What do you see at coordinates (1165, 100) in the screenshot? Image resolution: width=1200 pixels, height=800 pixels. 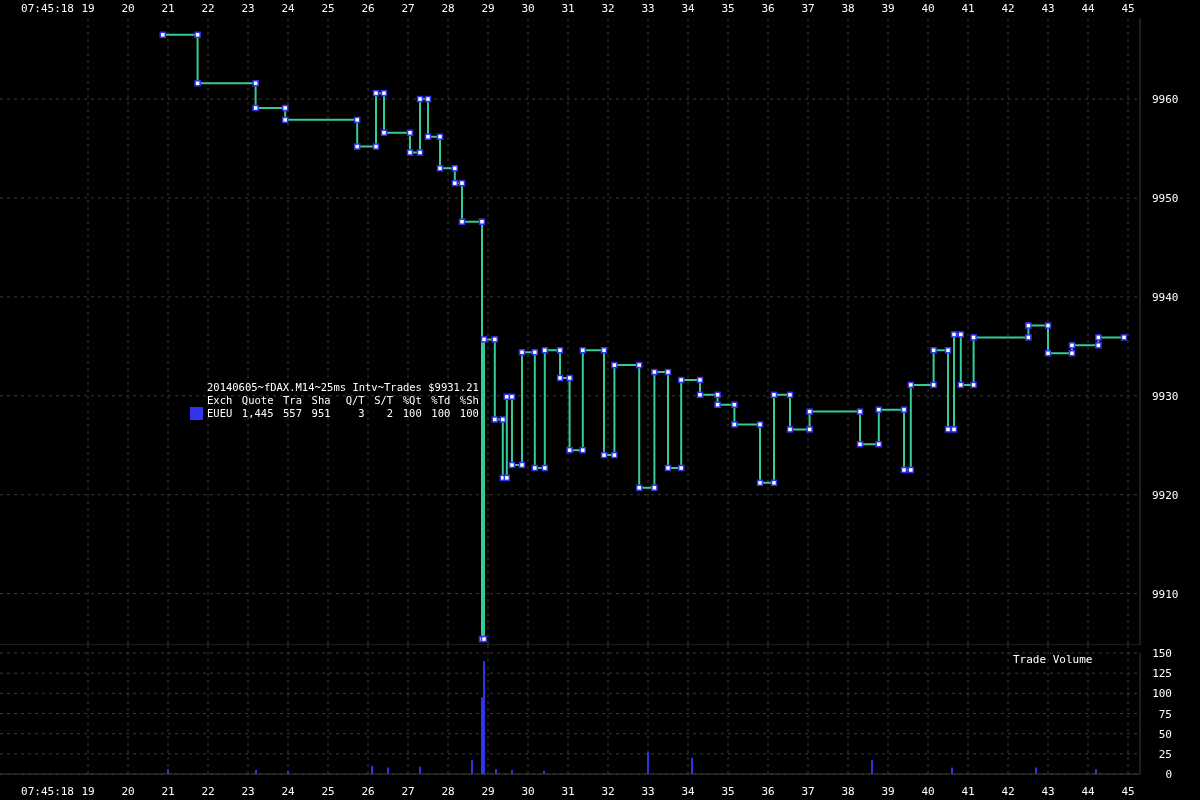 I see `axis-tick-label: 9960` at bounding box center [1165, 100].